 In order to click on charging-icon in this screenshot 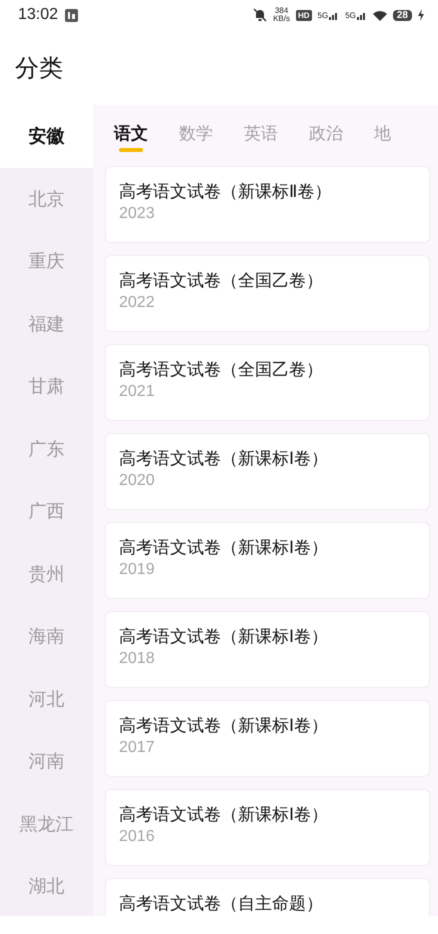, I will do `click(421, 15)`.